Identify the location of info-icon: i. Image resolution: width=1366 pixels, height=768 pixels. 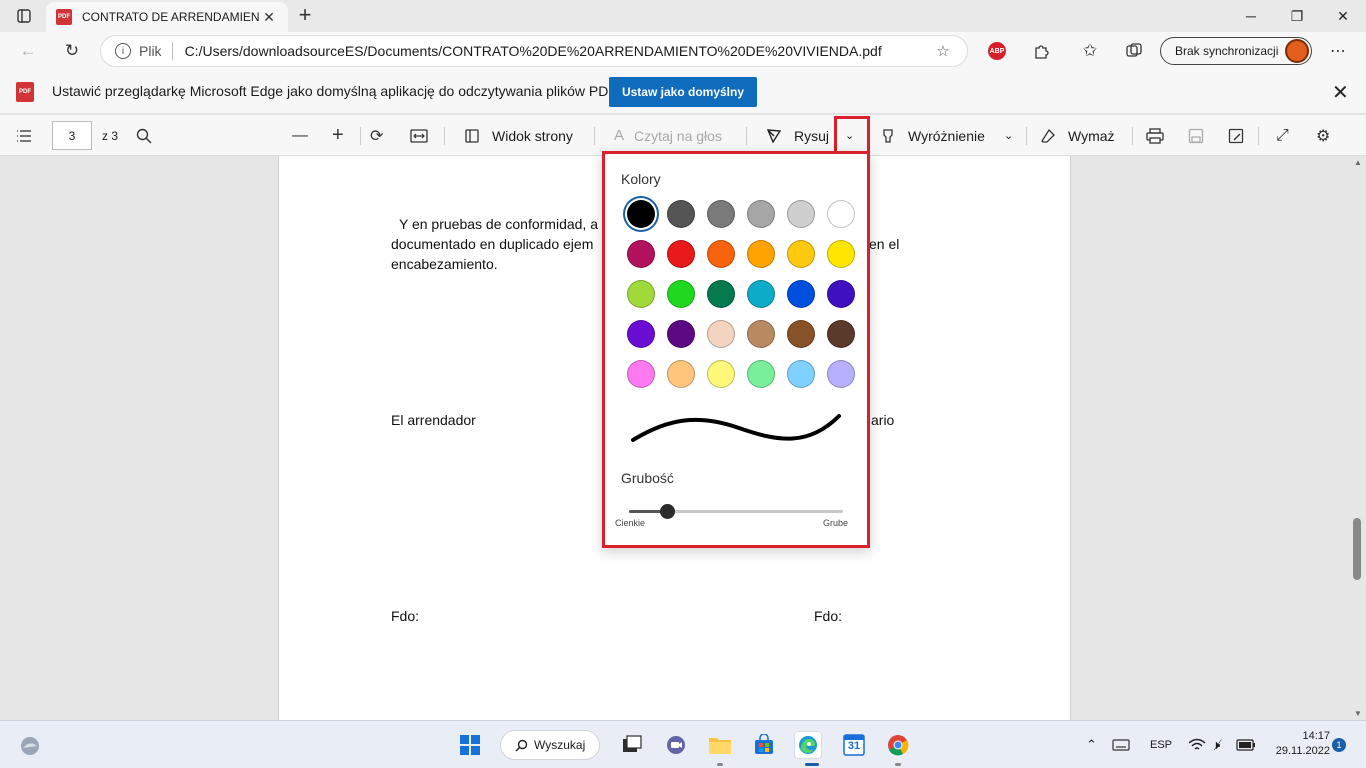
(123, 51).